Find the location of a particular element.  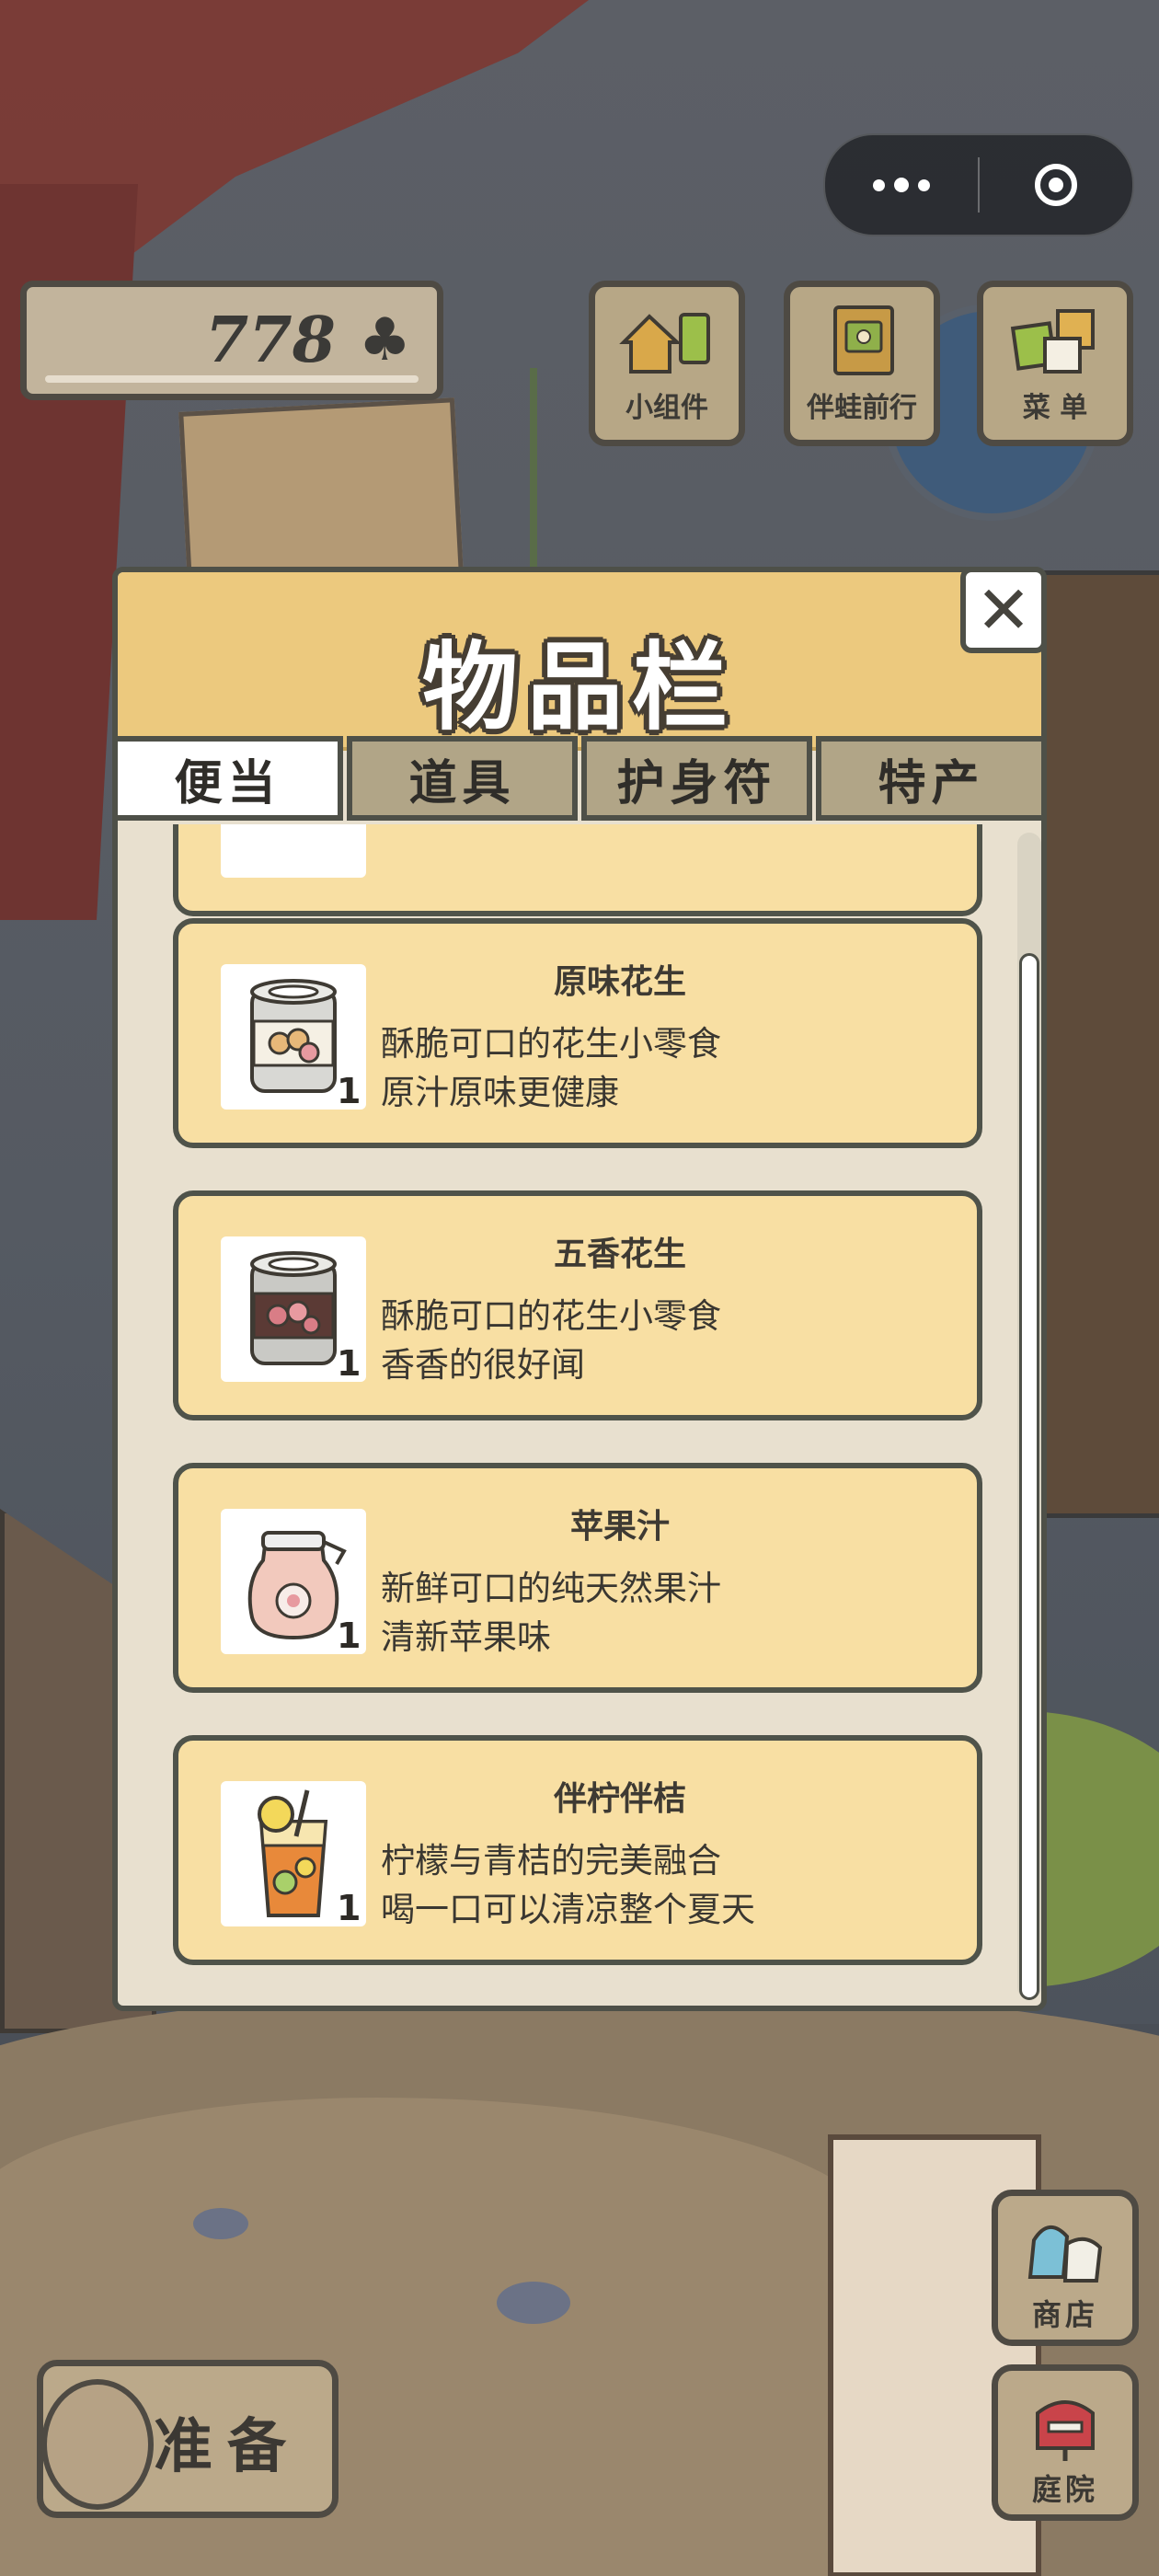

inventory-title: 物品栏 is located at coordinates (579, 687).